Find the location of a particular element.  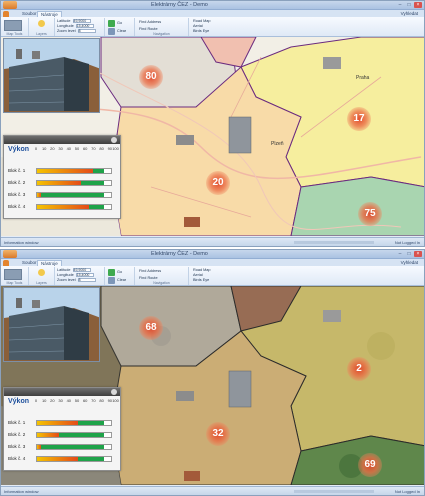

cluster-badge: 32 is located at coordinates (218, 434).